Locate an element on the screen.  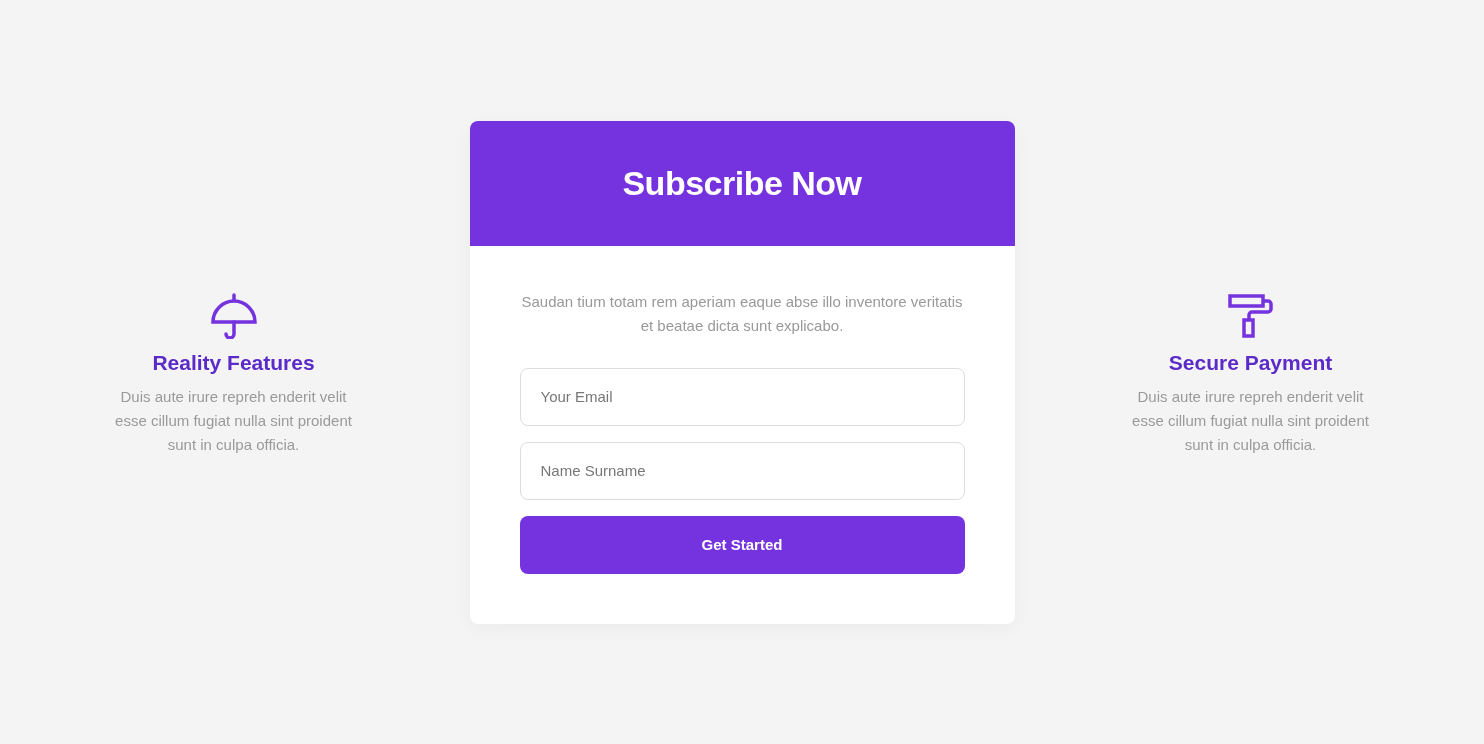
input-field: Name Surname is located at coordinates (742, 470).